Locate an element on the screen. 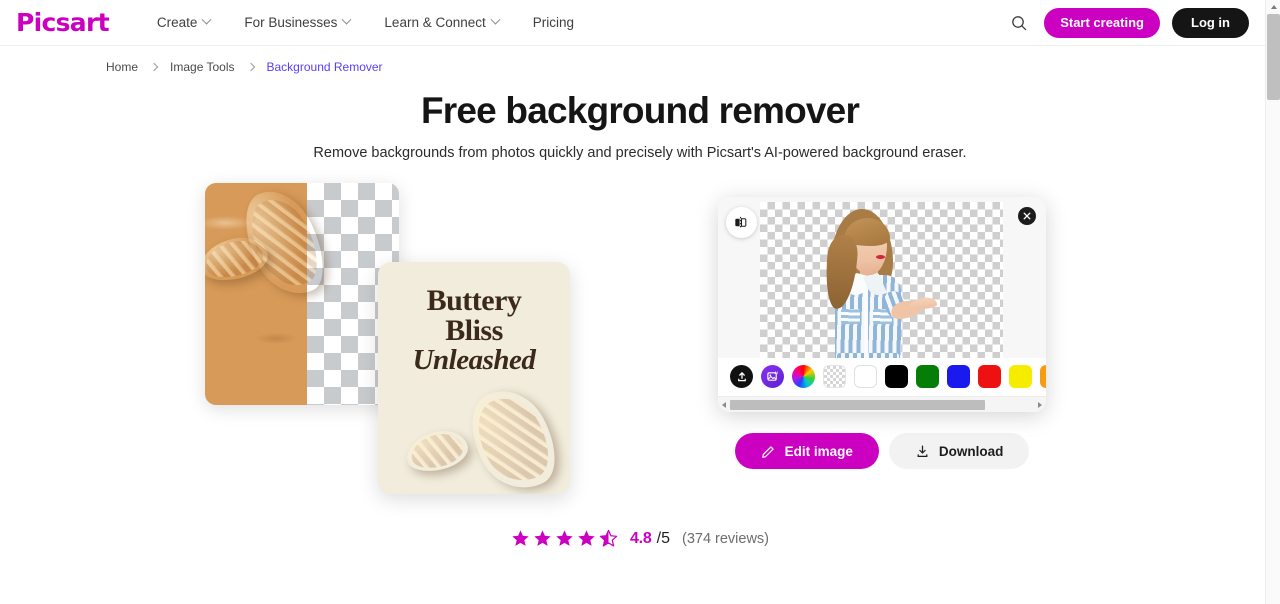 Image resolution: width=1280 pixels, height=604 pixels. swatch-yellow is located at coordinates (1020, 377).